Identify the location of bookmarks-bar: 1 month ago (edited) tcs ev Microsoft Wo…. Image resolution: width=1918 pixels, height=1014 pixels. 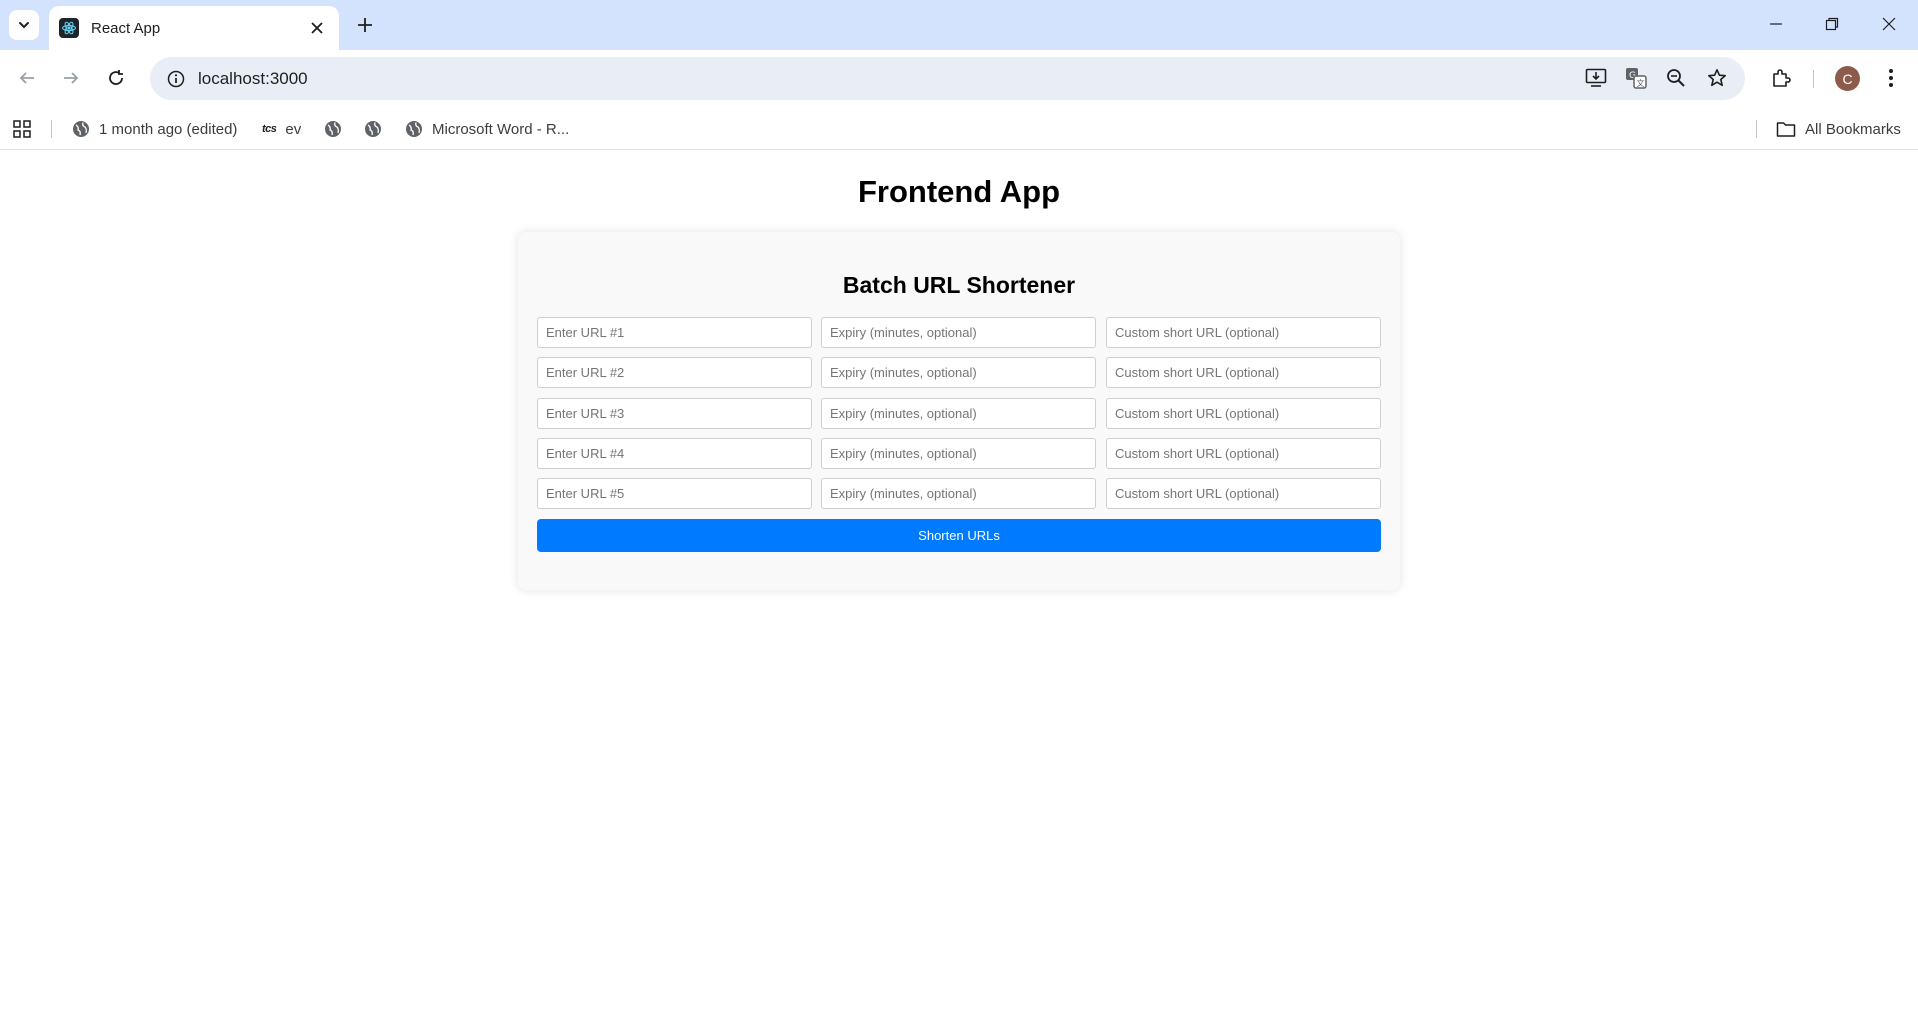
(959, 129).